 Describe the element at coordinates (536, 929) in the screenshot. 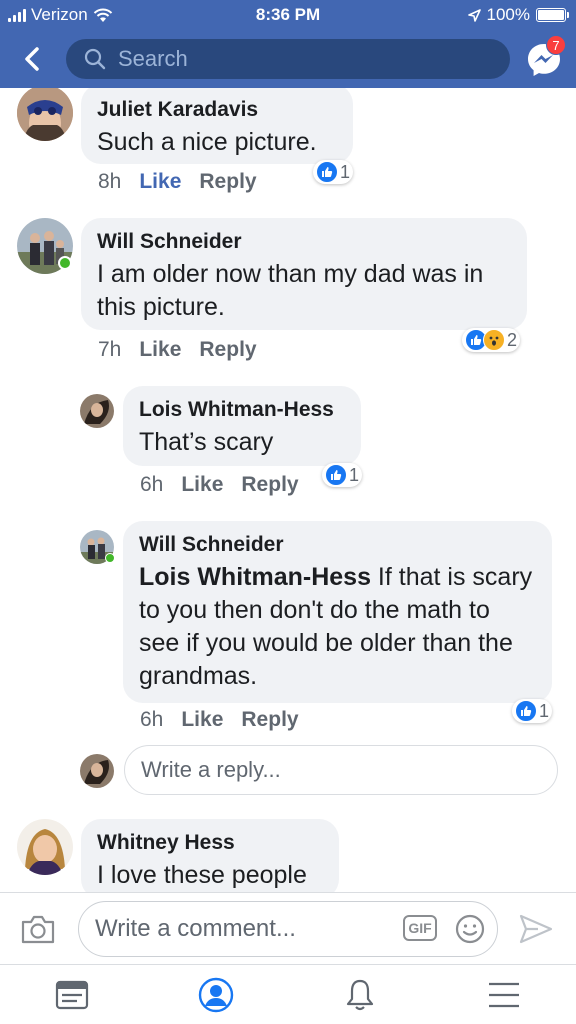

I see `send-icon` at that location.